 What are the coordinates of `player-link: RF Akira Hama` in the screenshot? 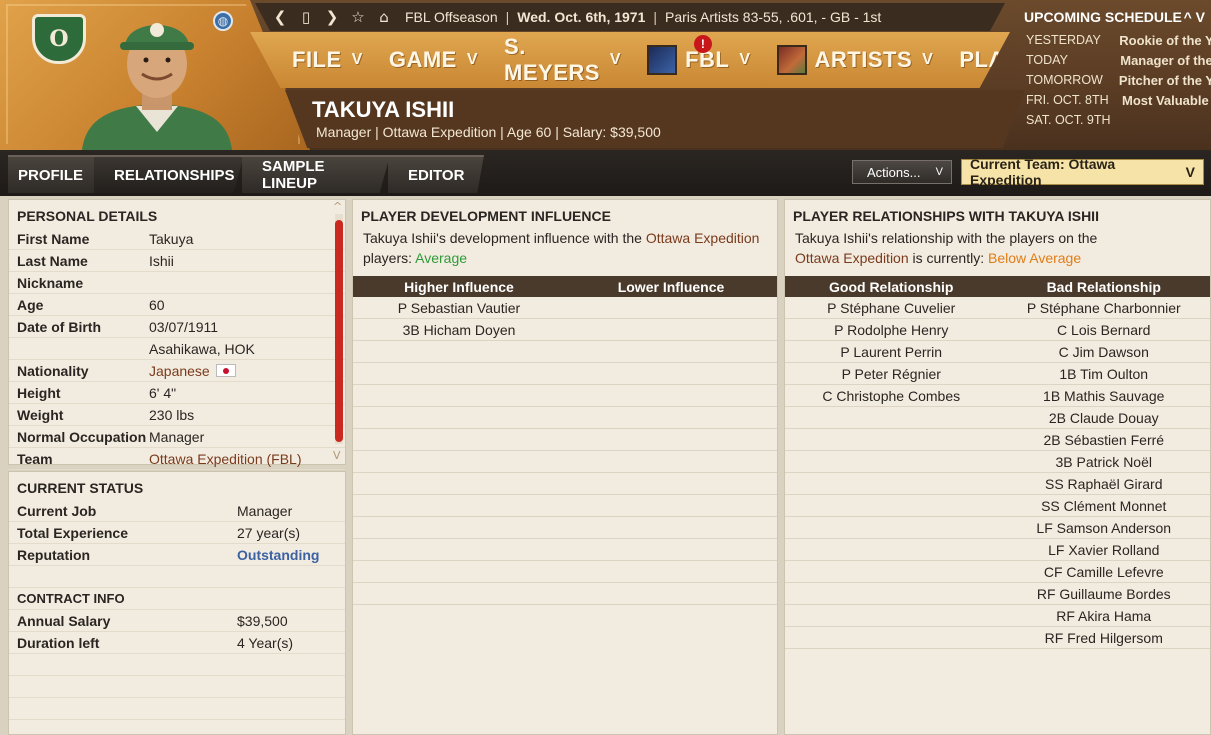 It's located at (1104, 616).